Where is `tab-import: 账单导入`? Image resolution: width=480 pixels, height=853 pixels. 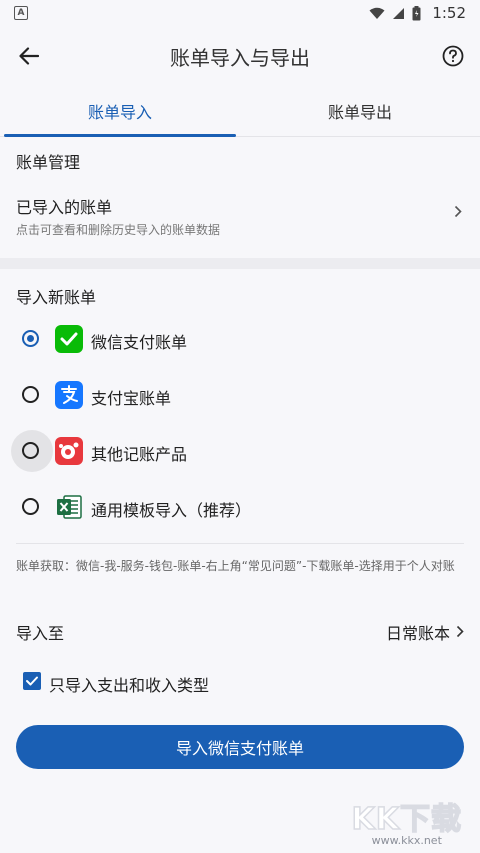
tab-import: 账单导入 is located at coordinates (120, 111).